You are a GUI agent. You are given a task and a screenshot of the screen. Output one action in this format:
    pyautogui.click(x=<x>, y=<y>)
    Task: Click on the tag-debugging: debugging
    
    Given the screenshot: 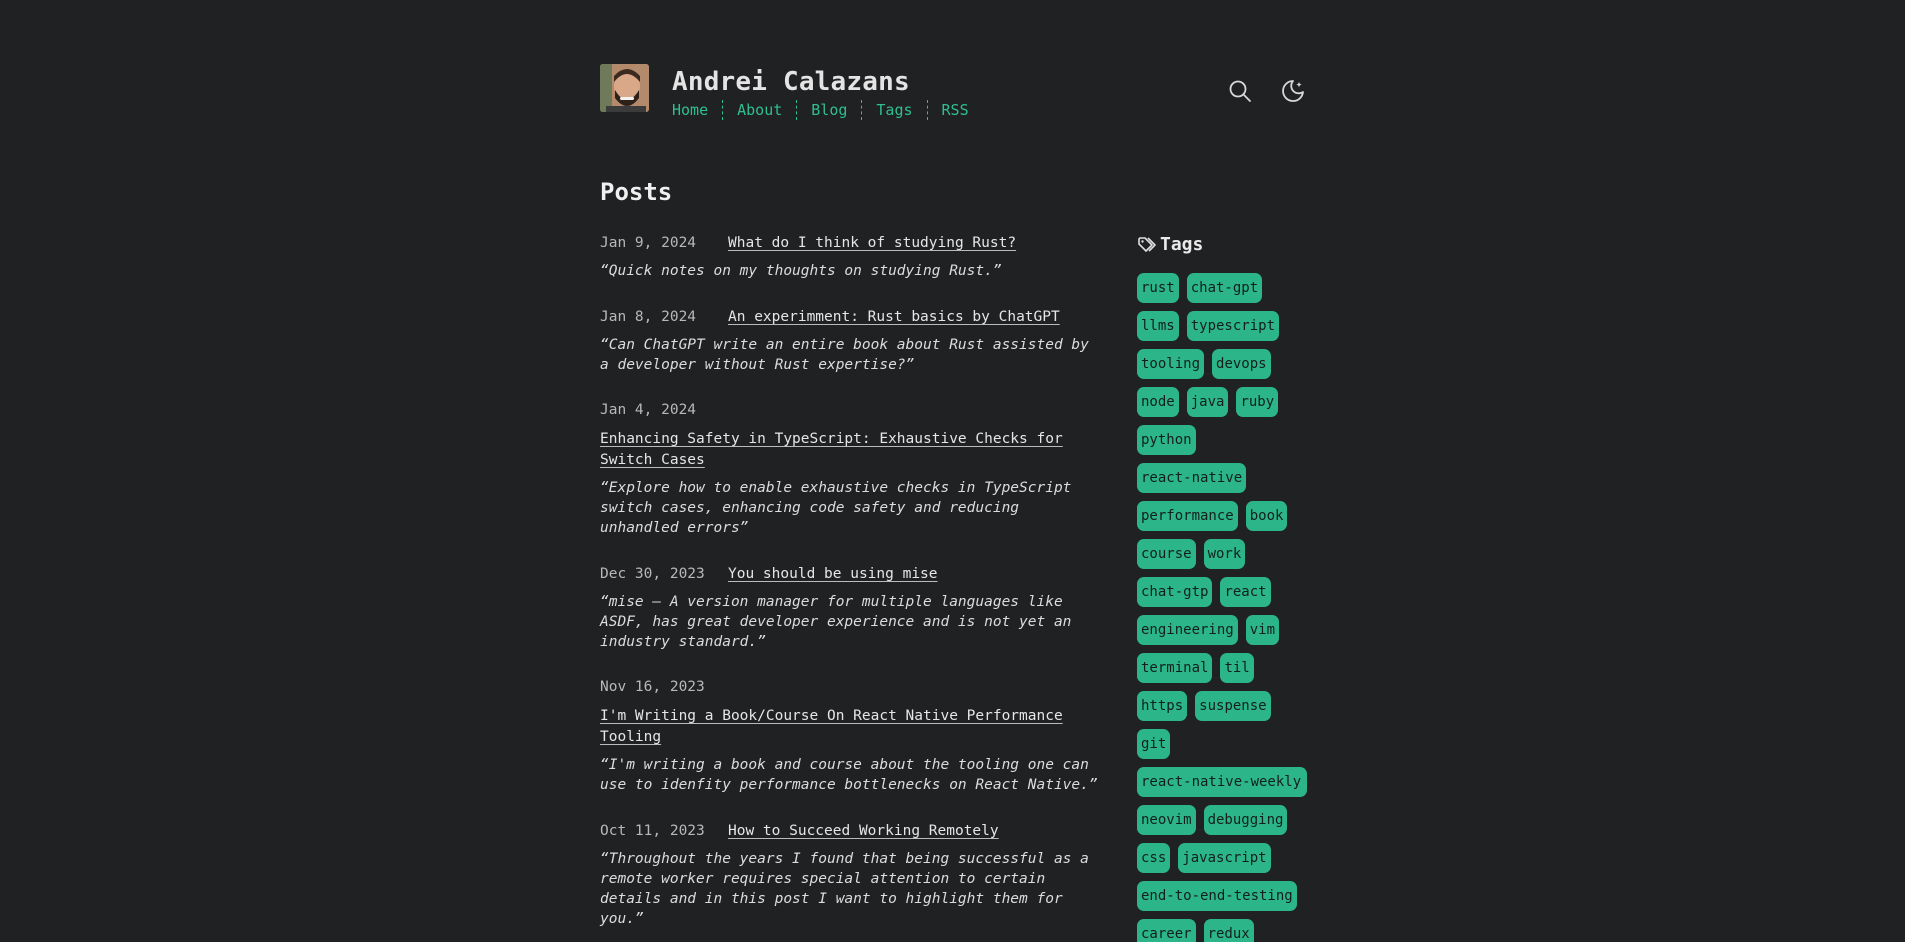 What is the action you would take?
    pyautogui.click(x=1245, y=820)
    